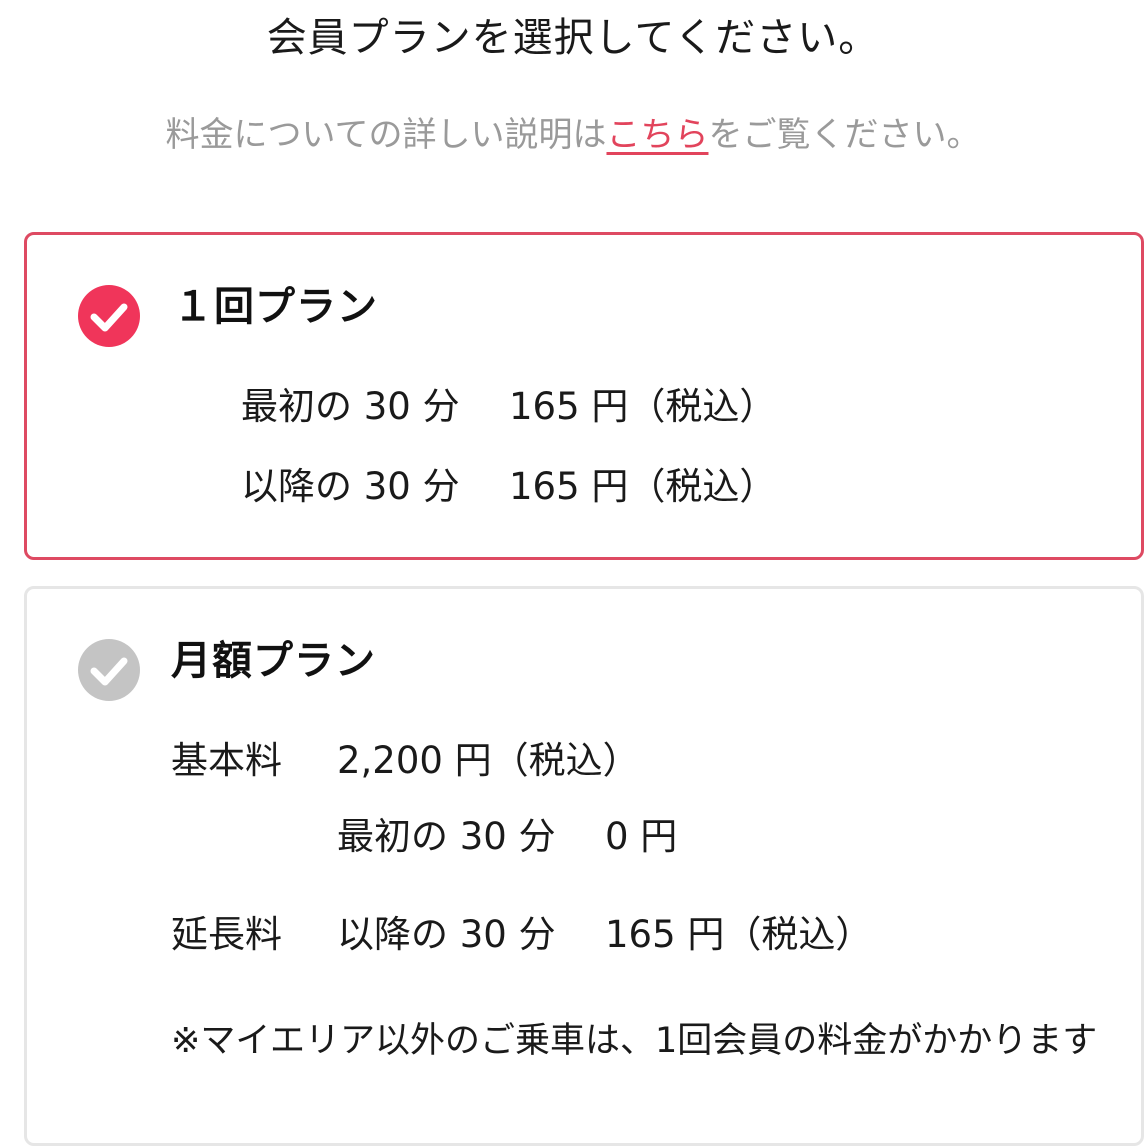  I want to click on pricing-description-text: 料金についての詳しい説明は, so click(386, 135).